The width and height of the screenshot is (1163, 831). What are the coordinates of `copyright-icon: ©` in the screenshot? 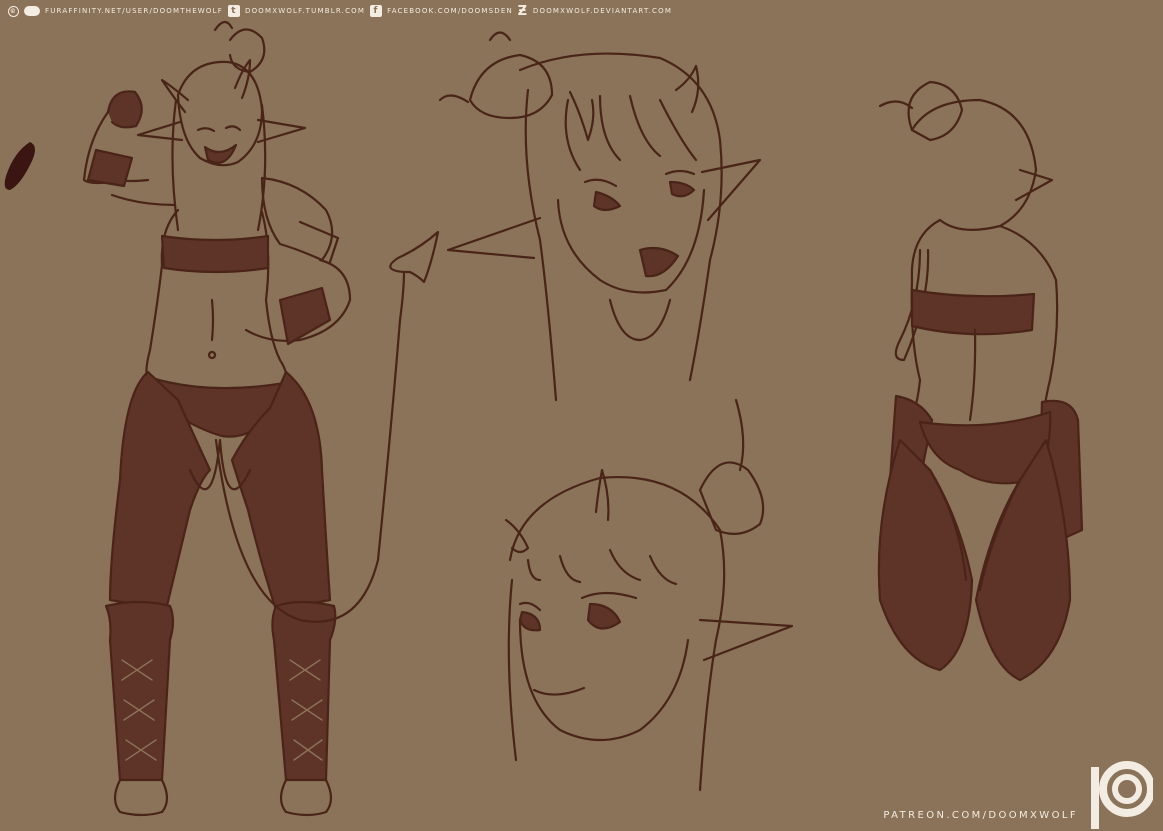 It's located at (13, 11).